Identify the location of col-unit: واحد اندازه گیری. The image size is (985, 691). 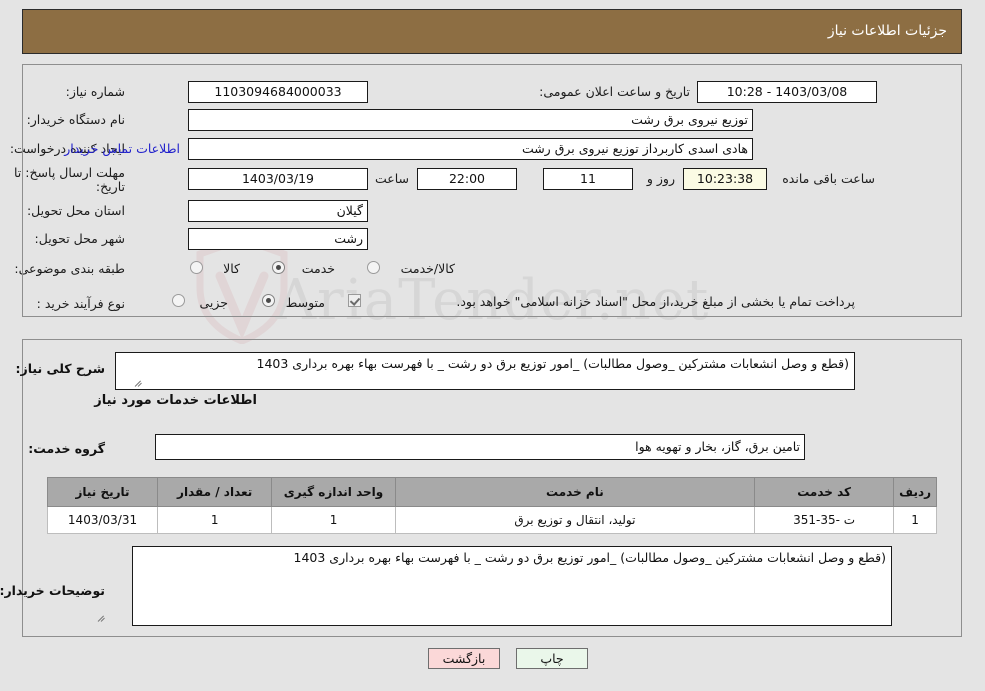
(333, 492).